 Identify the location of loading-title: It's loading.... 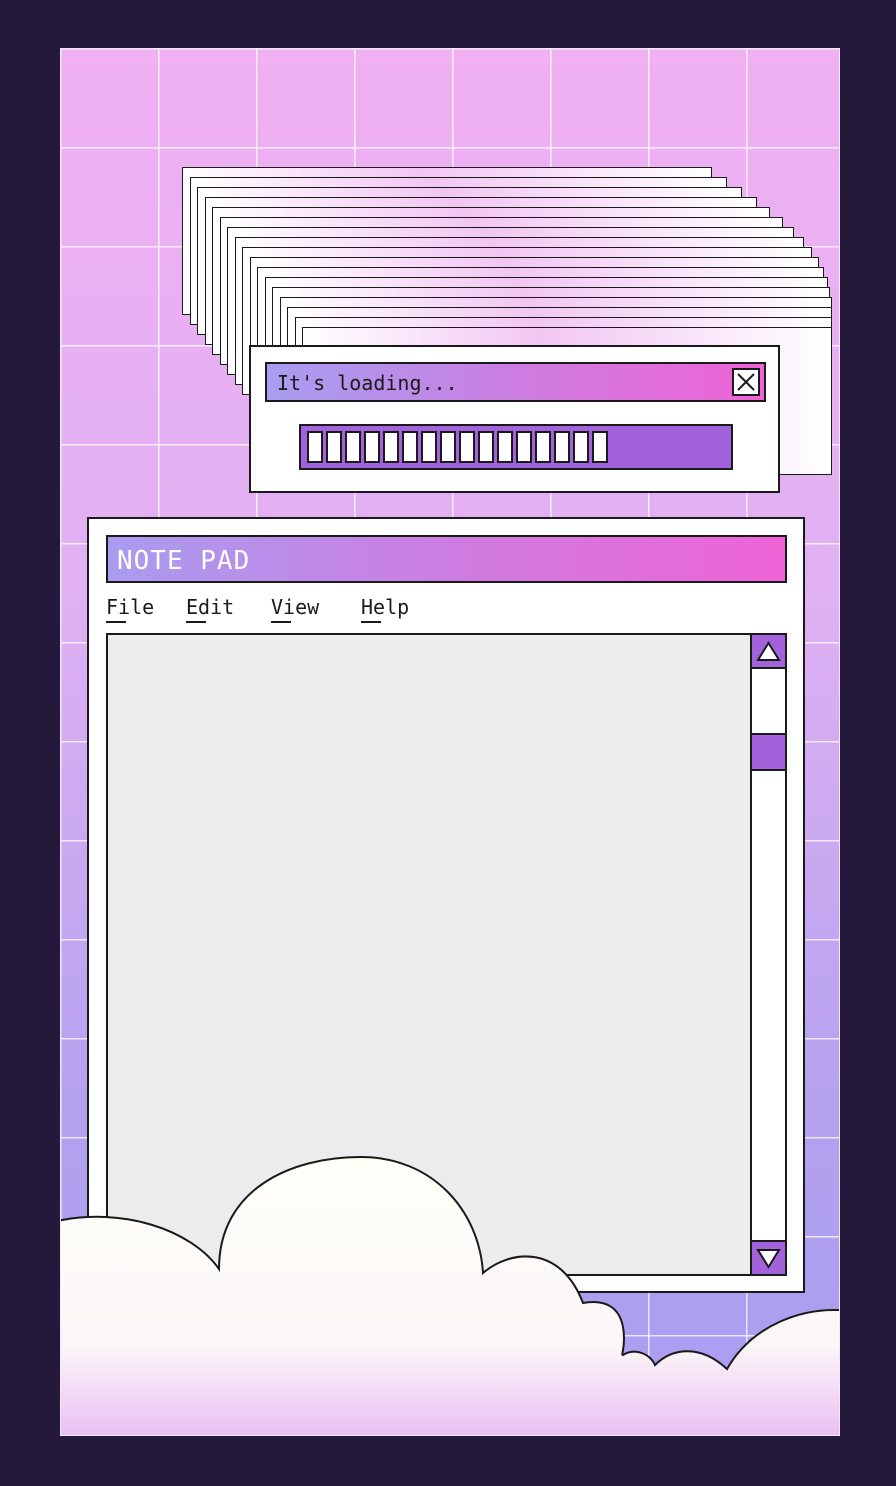
(367, 383).